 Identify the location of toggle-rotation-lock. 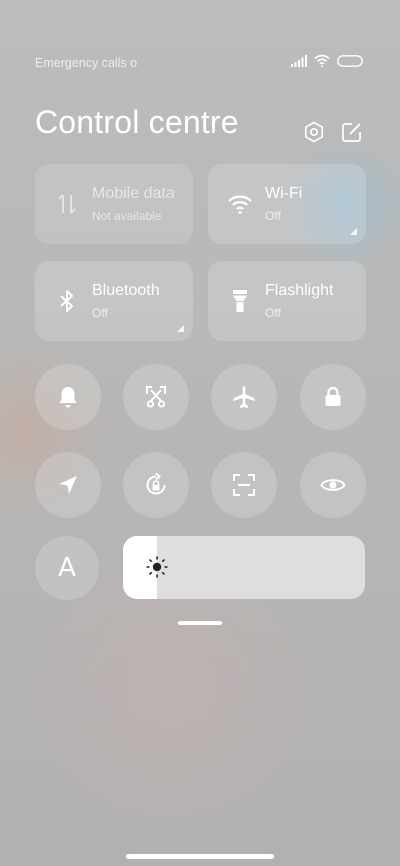
(156, 485).